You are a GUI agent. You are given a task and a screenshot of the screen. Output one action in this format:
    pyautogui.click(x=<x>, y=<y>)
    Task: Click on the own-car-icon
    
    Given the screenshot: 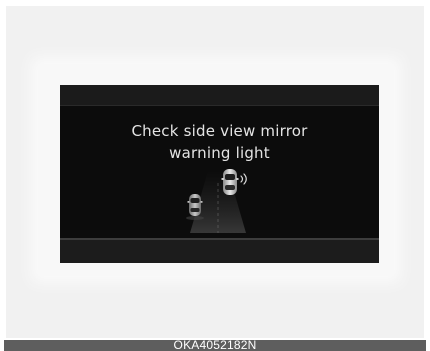 What is the action you would take?
    pyautogui.click(x=230, y=182)
    